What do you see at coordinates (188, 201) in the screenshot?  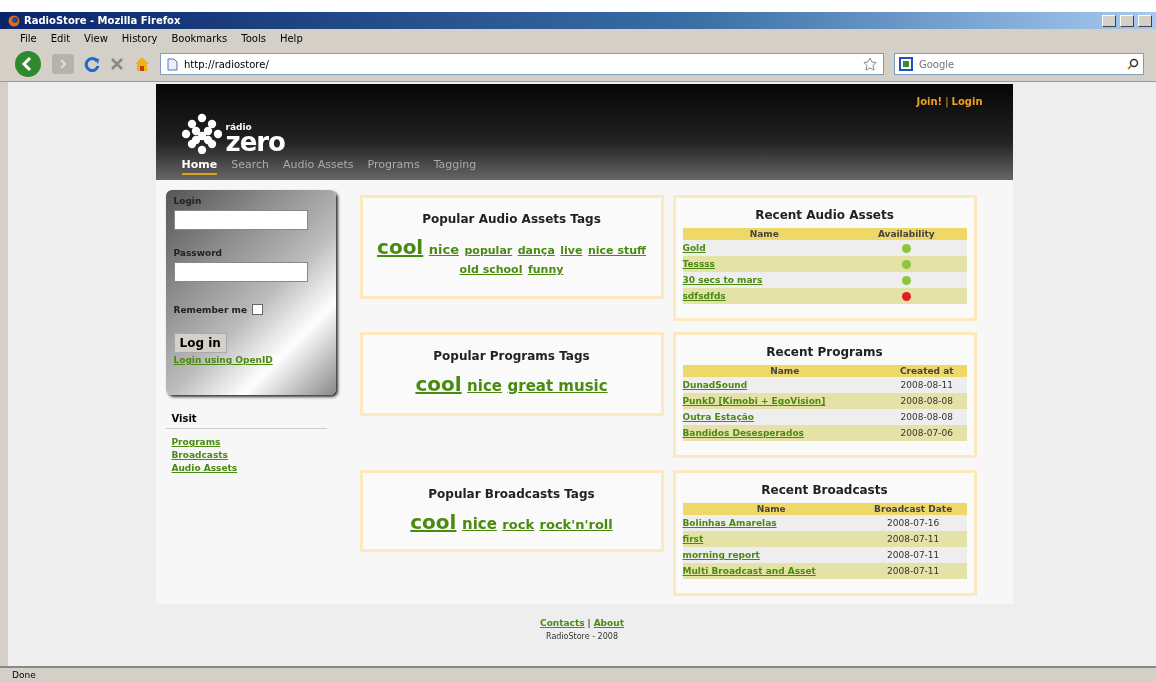 I see `field-label: Login` at bounding box center [188, 201].